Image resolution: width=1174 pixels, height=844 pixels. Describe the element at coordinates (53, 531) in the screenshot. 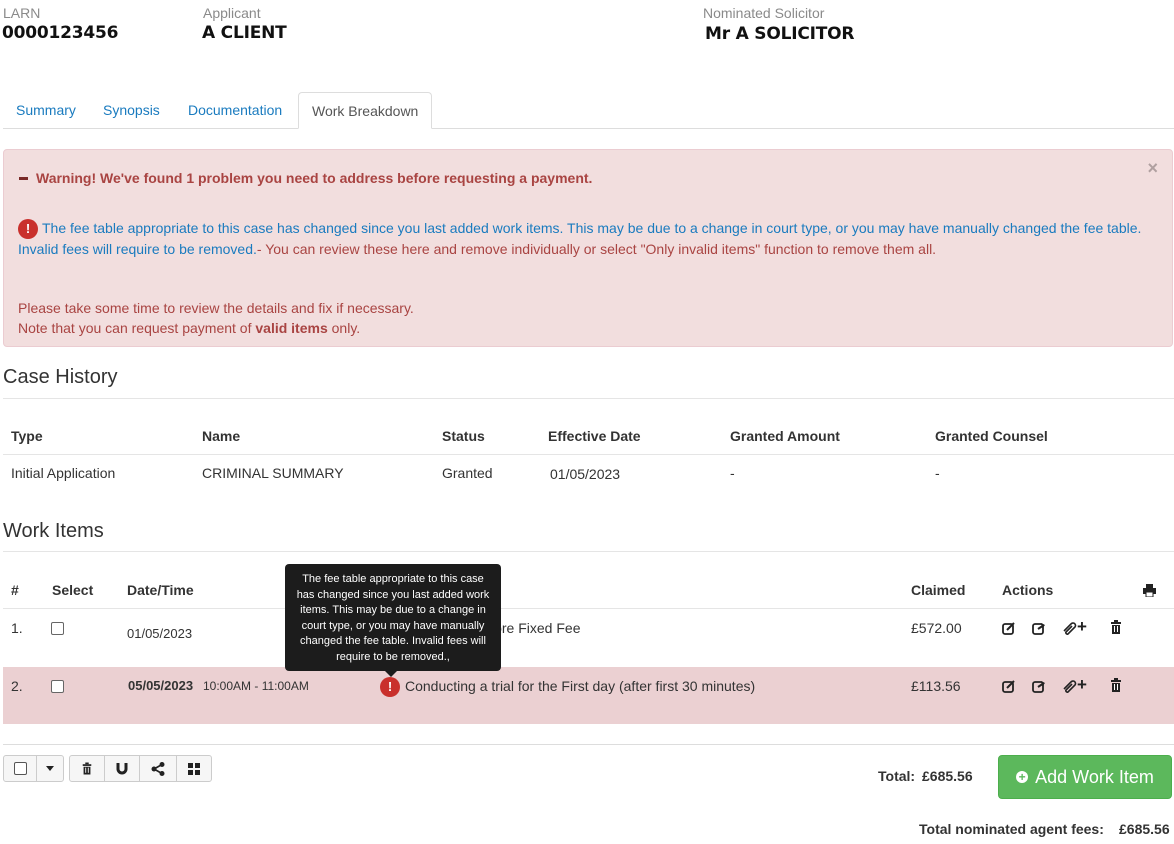

I see `work-items-heading: Work Items` at that location.